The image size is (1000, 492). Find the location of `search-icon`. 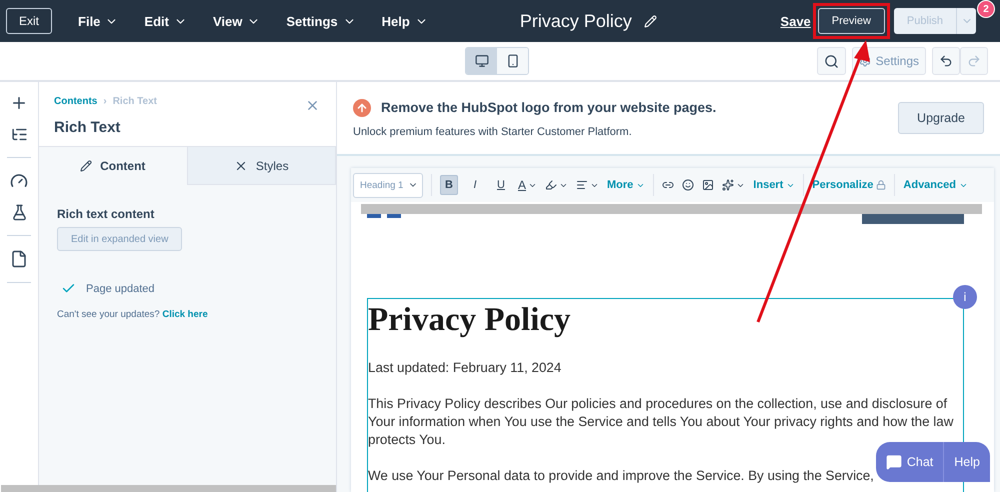

search-icon is located at coordinates (831, 61).